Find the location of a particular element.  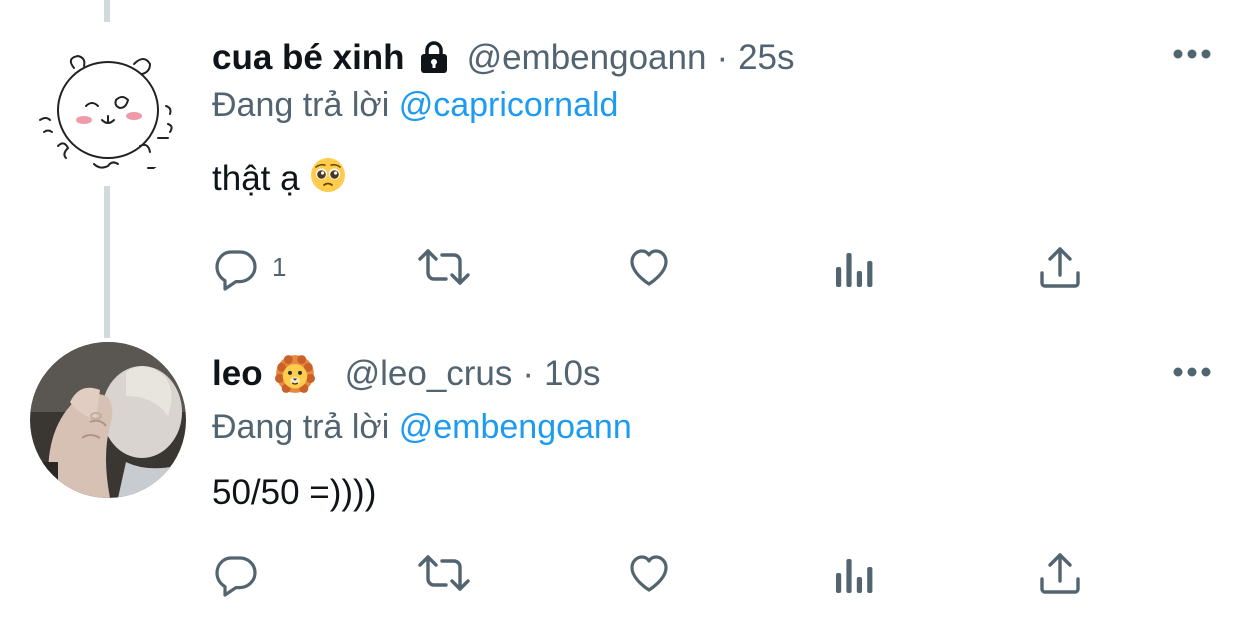

reply-button is located at coordinates (236, 573).